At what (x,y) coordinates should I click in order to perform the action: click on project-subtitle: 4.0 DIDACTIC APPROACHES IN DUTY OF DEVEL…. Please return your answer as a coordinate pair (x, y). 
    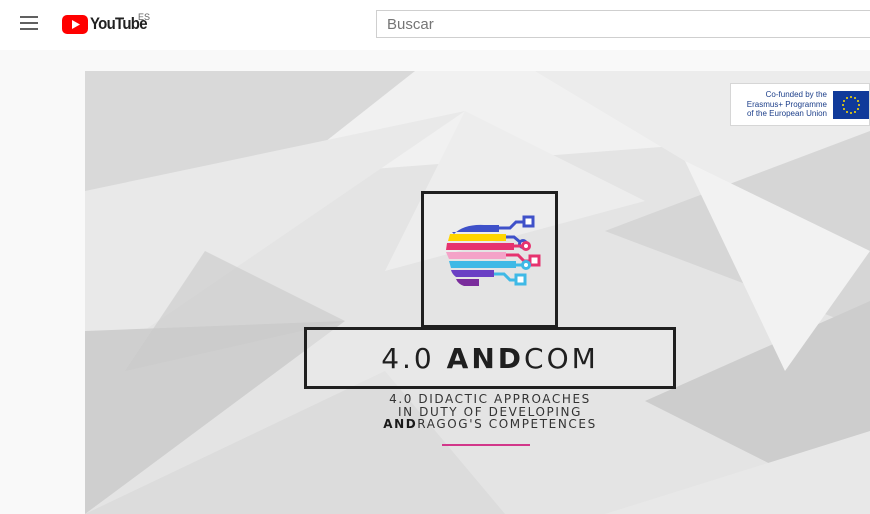
    Looking at the image, I should click on (490, 411).